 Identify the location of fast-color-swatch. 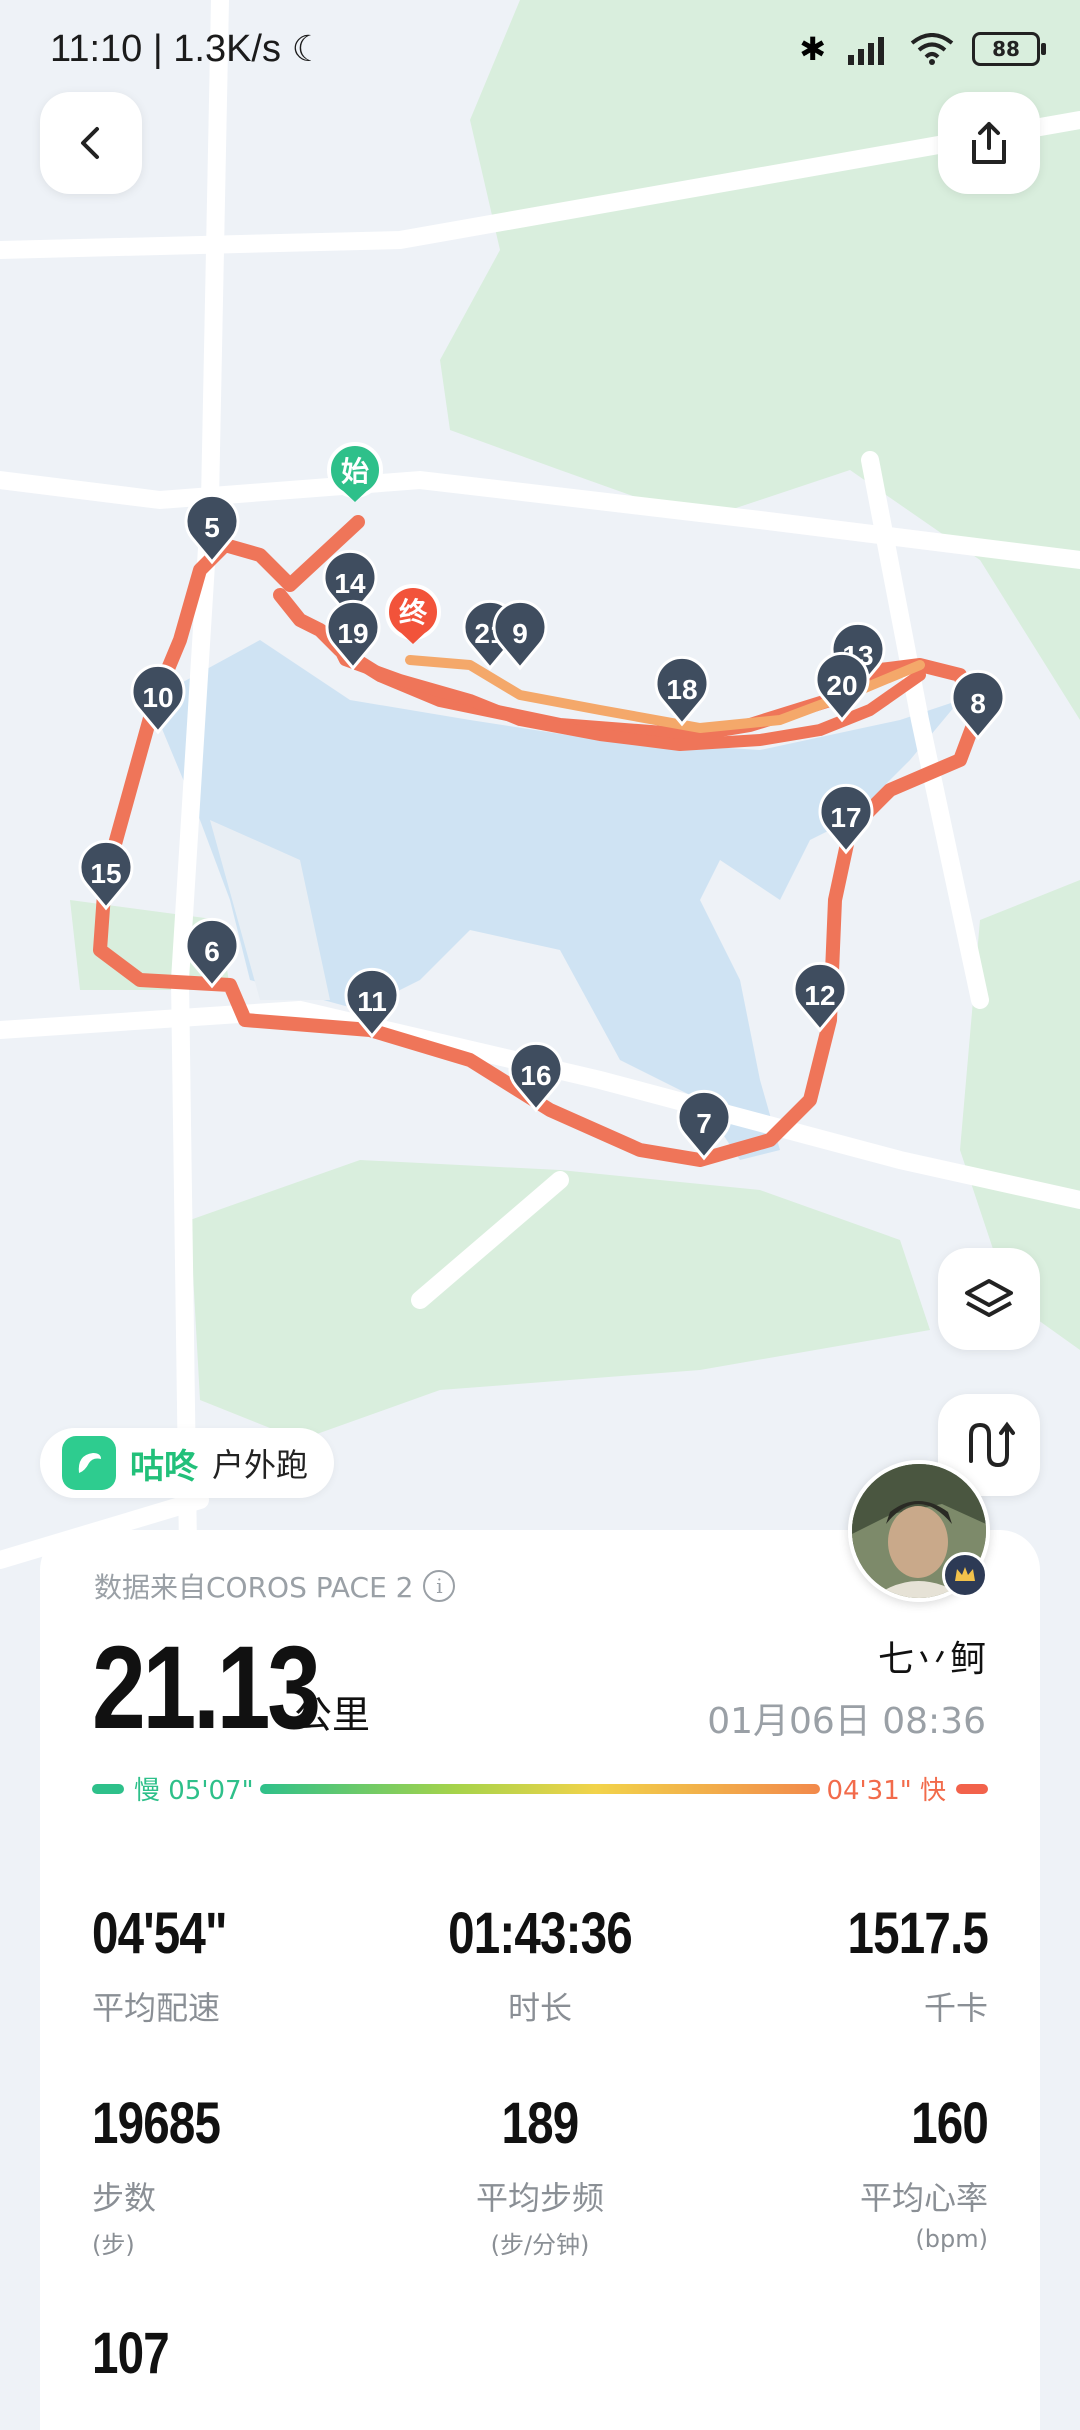
(972, 1788).